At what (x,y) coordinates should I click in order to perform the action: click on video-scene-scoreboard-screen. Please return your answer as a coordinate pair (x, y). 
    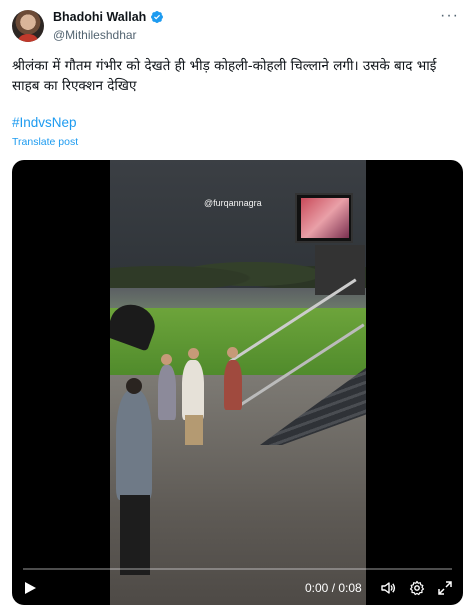
    Looking at the image, I should click on (325, 218).